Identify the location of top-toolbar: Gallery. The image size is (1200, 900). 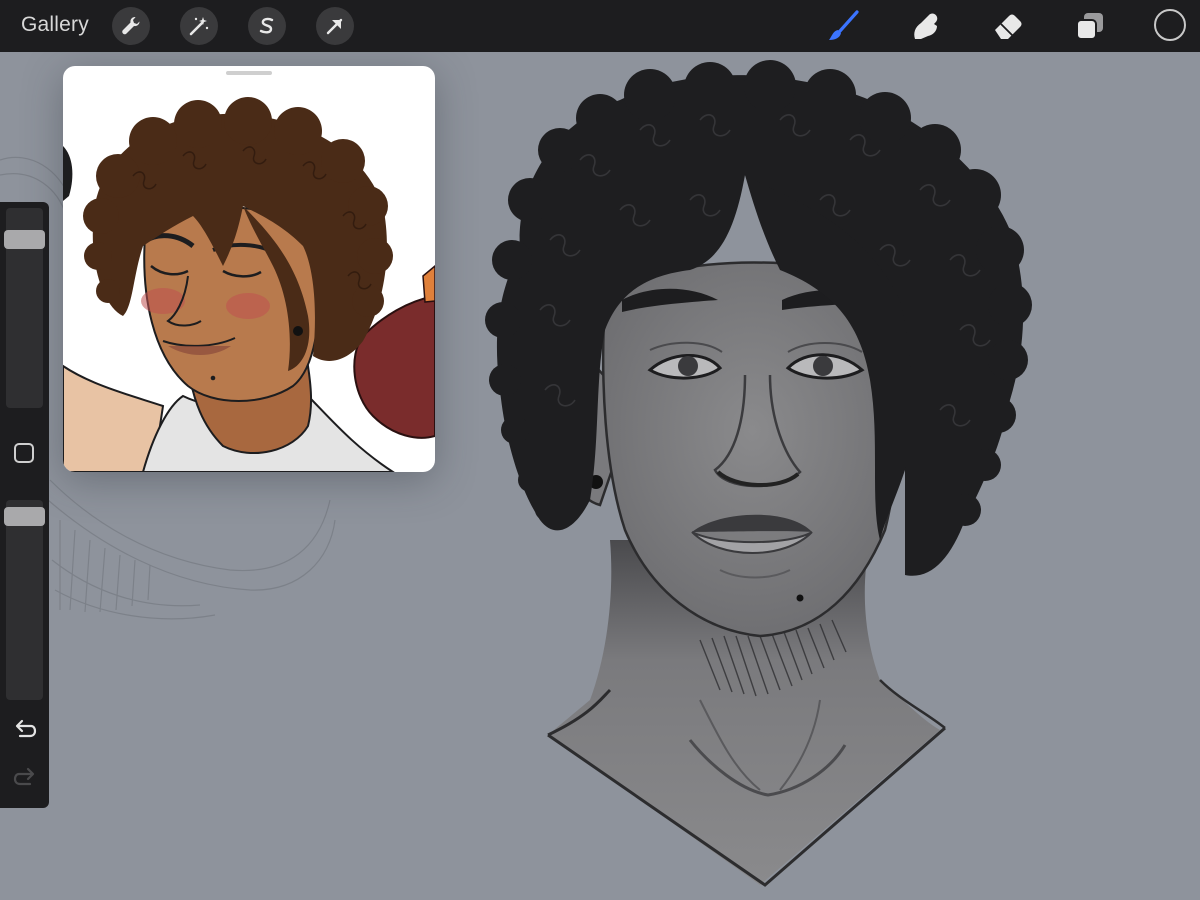
(600, 26).